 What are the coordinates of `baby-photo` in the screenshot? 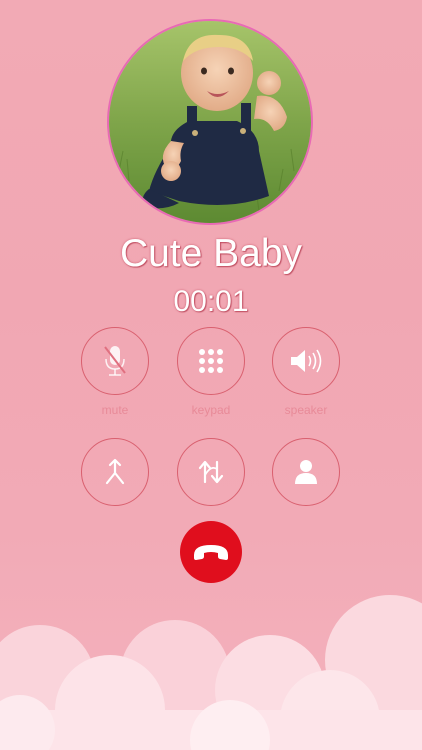 It's located at (210, 122).